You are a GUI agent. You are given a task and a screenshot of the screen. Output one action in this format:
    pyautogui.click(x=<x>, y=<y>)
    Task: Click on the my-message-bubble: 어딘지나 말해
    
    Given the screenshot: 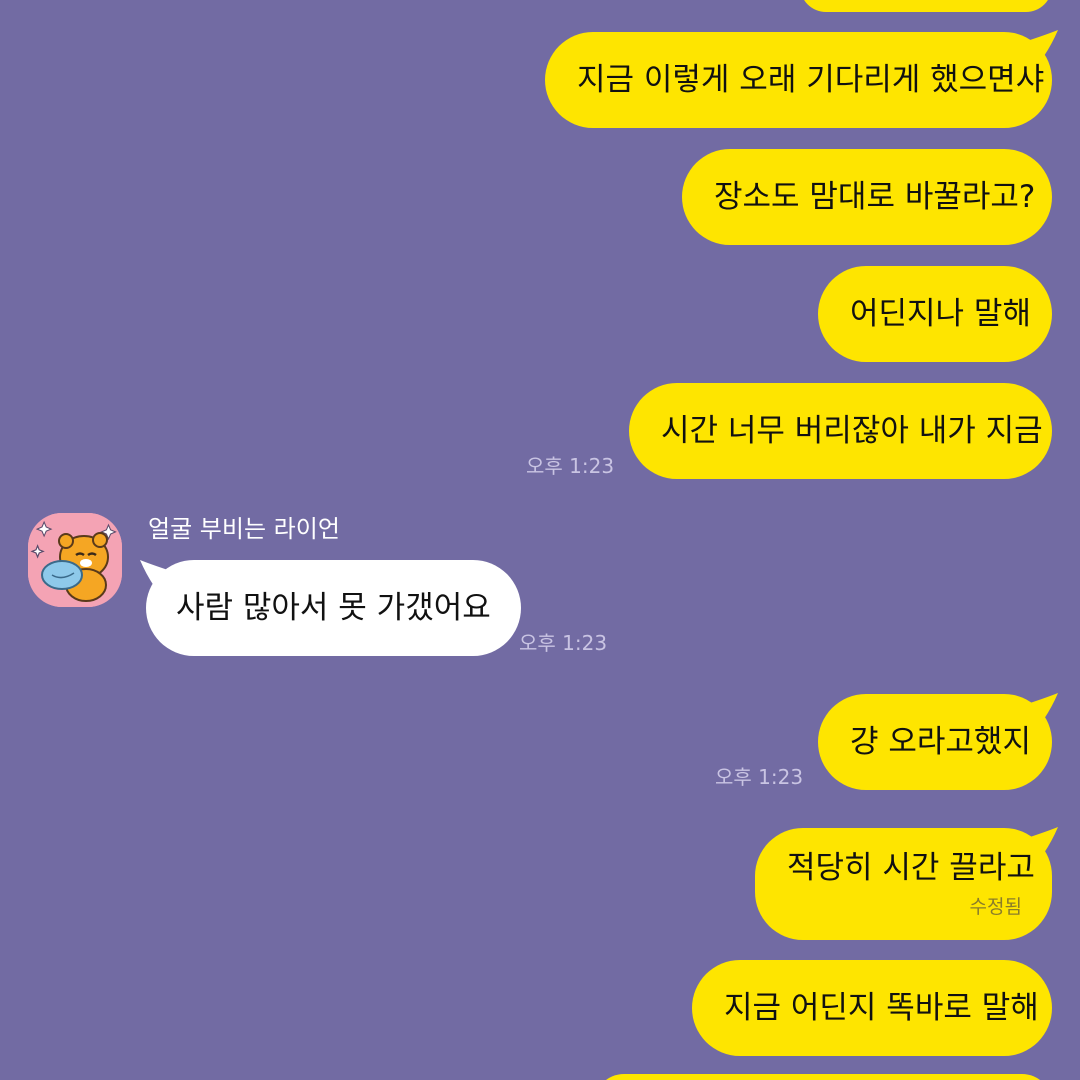 What is the action you would take?
    pyautogui.click(x=935, y=314)
    